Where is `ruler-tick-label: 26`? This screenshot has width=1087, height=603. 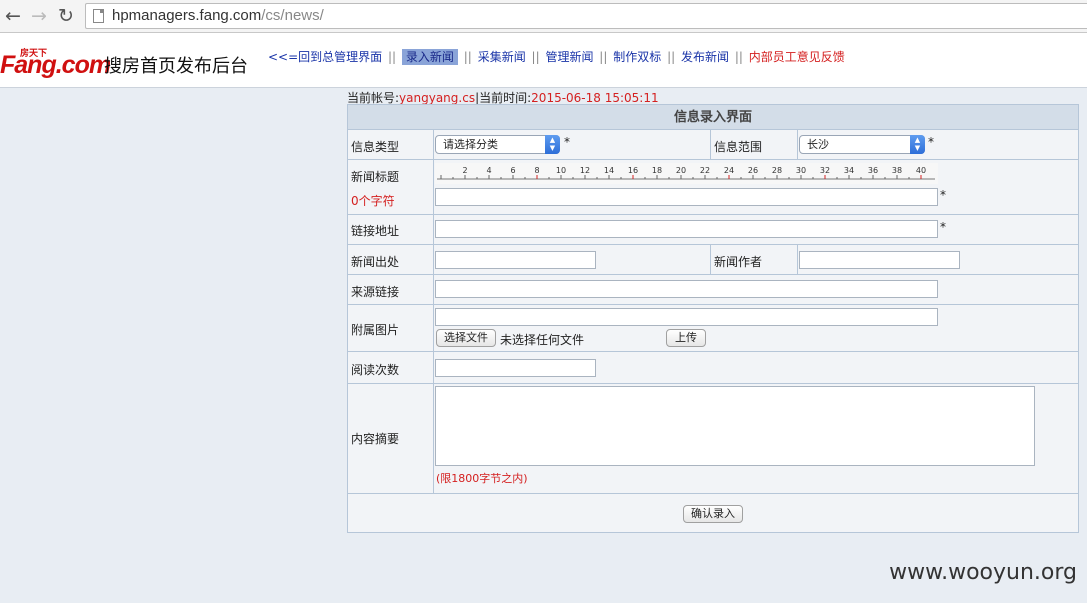
ruler-tick-label: 26 is located at coordinates (753, 170).